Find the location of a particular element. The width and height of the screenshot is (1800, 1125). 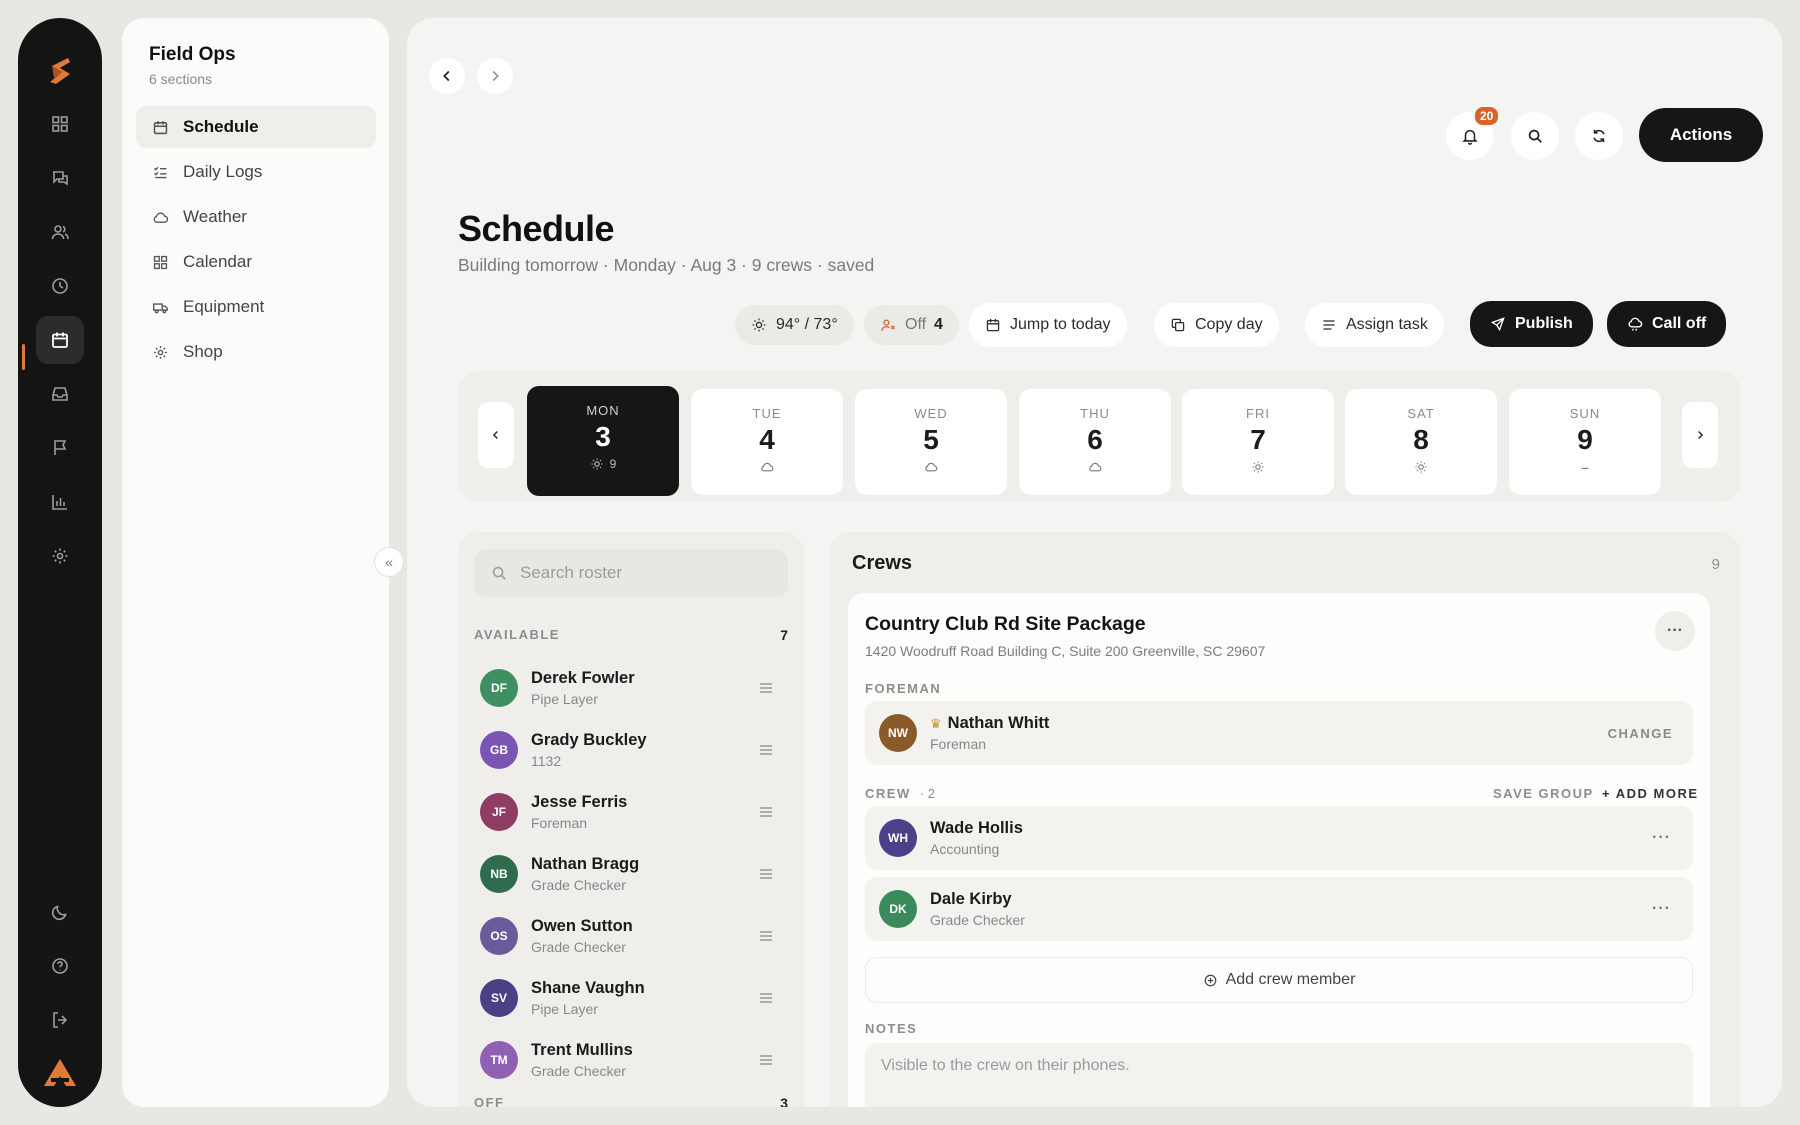

send-icon is located at coordinates (1497, 324).